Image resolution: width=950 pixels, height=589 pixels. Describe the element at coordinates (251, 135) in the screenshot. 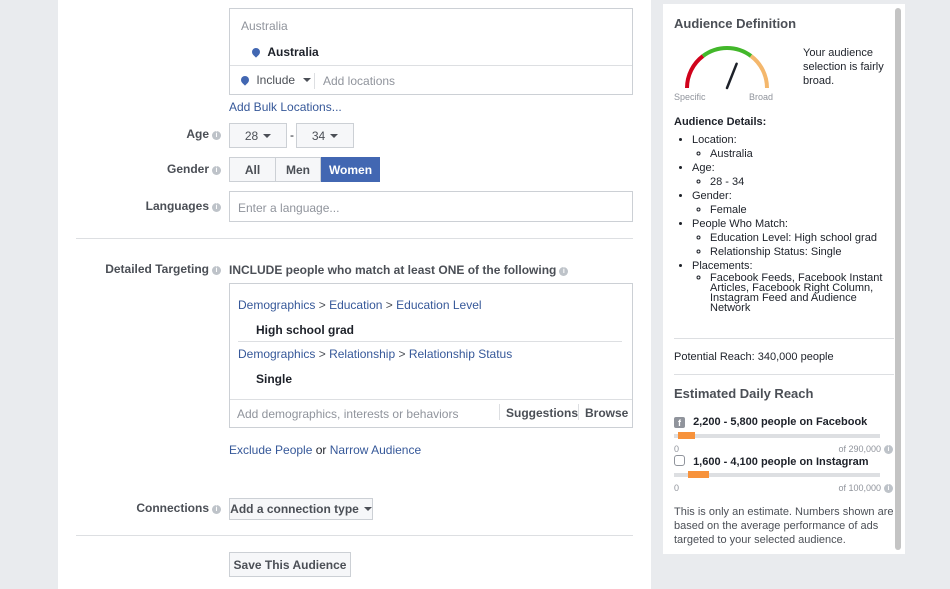

I see `age-min-value: 28` at that location.